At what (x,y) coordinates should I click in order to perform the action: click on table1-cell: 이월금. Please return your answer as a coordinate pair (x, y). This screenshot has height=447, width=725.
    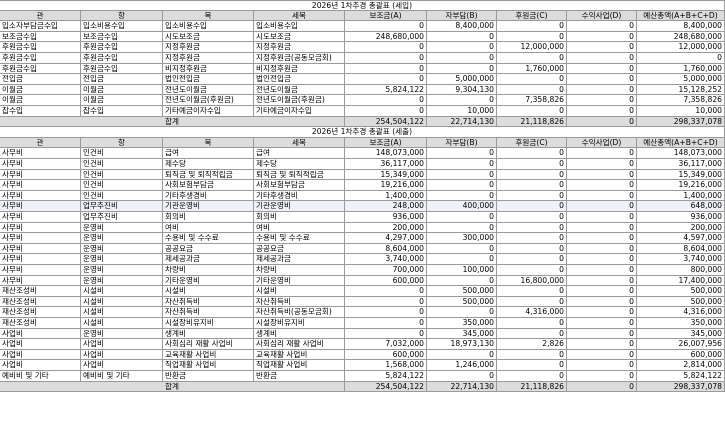
    Looking at the image, I should click on (122, 90).